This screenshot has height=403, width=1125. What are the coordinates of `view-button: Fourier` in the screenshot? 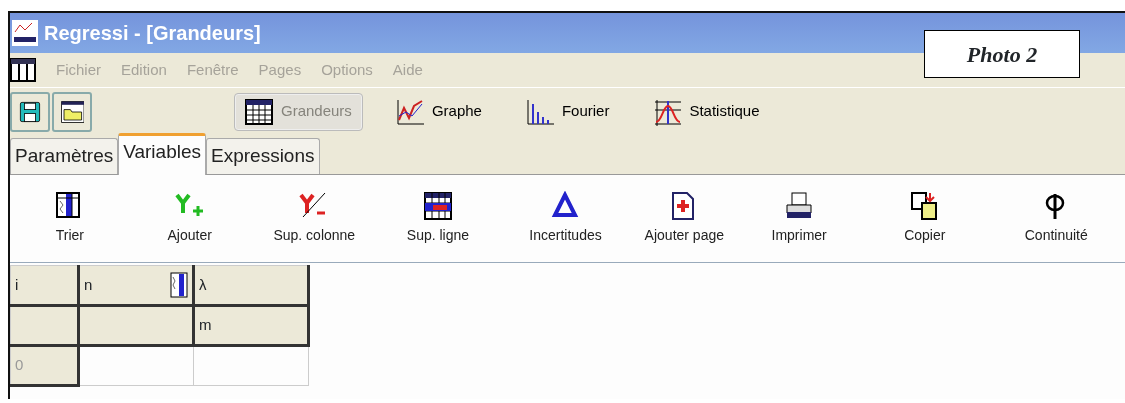 It's located at (567, 111).